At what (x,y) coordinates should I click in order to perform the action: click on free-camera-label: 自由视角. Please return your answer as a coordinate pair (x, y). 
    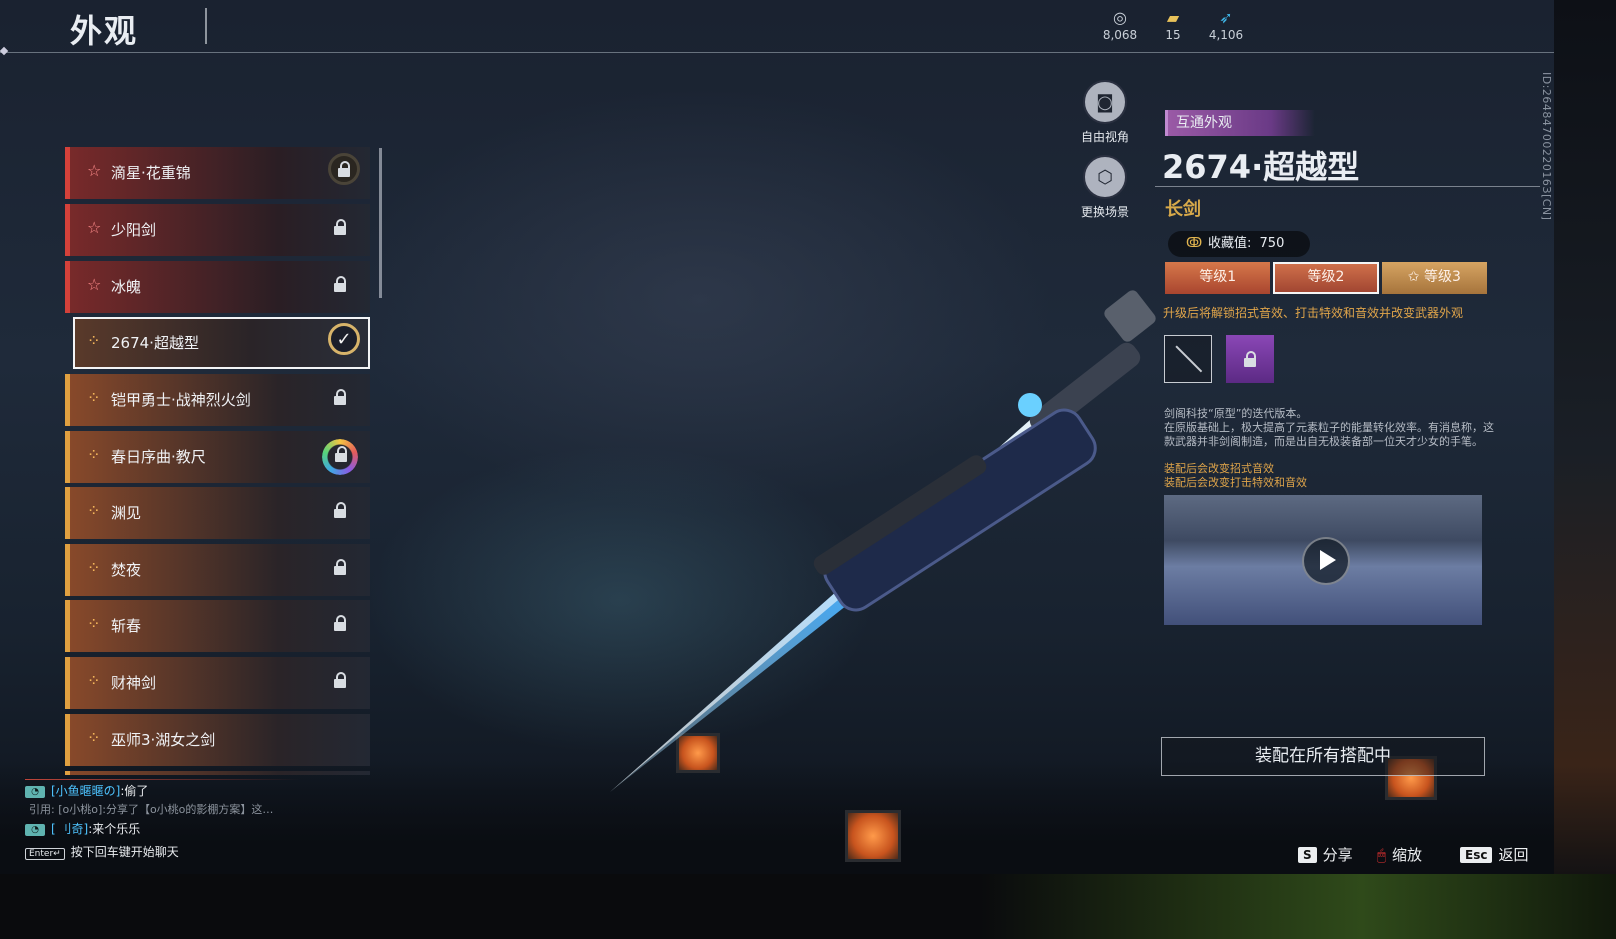
    Looking at the image, I should click on (1104, 137).